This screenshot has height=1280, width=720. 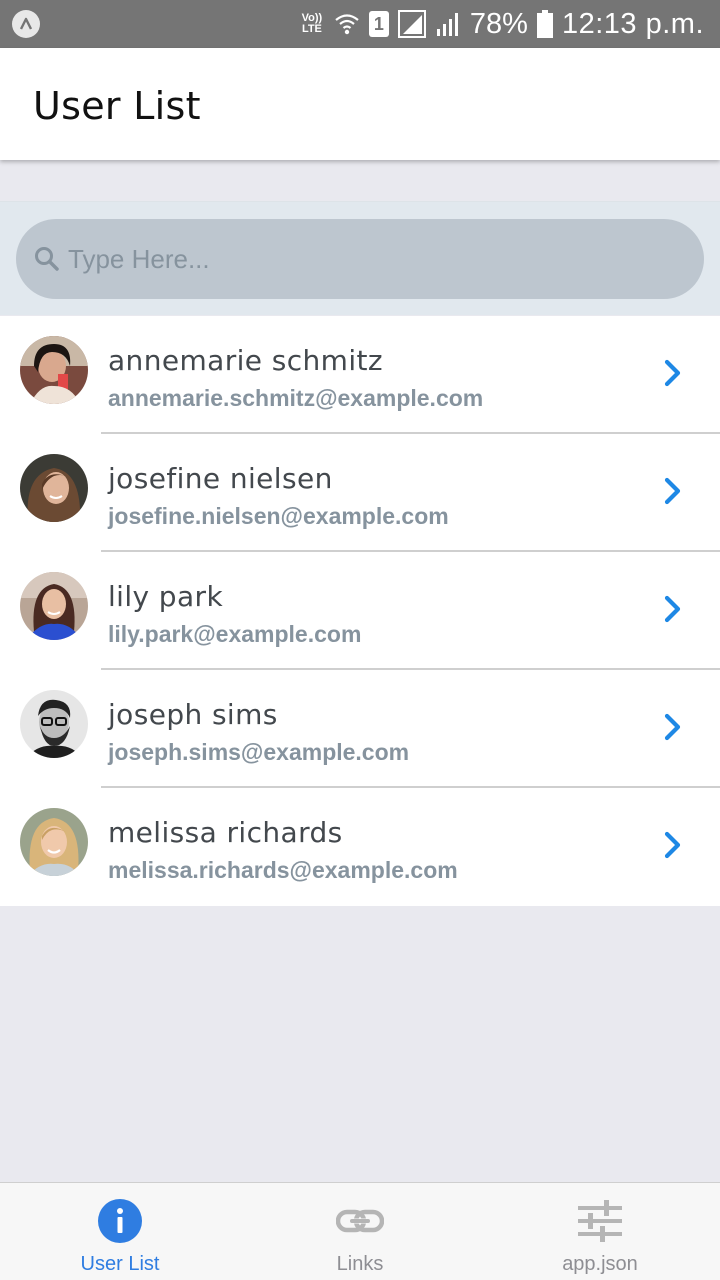 What do you see at coordinates (378, 24) in the screenshot?
I see `sim-indicator: 1` at bounding box center [378, 24].